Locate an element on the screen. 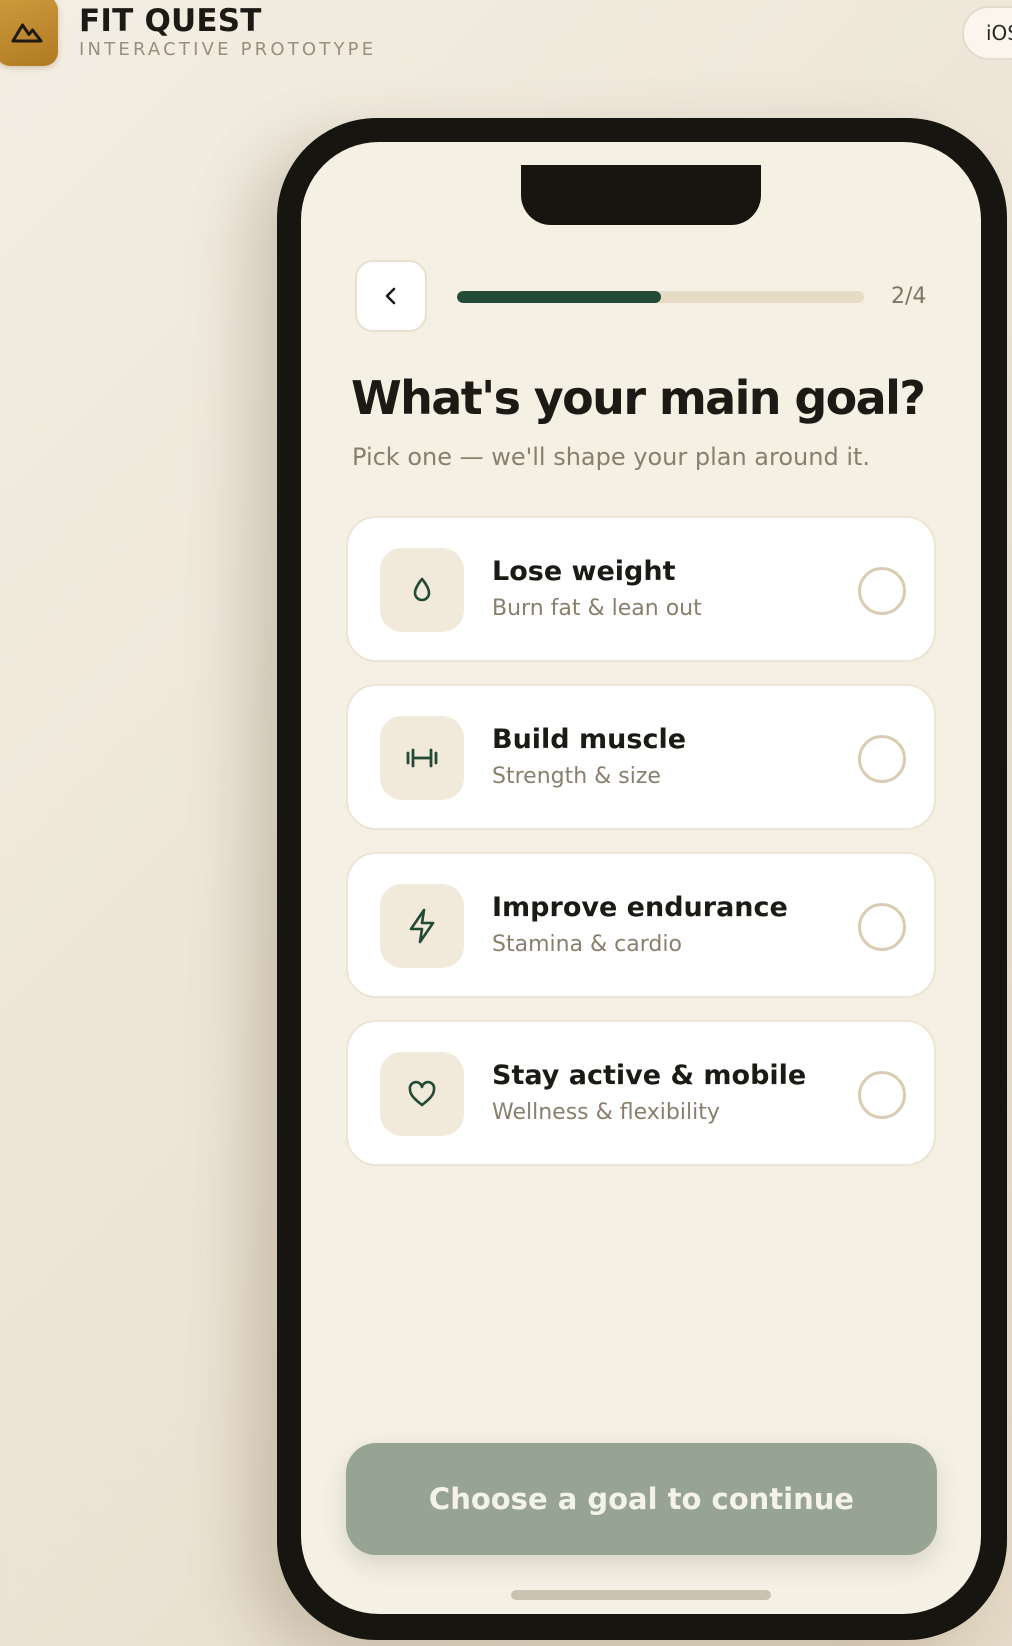 The image size is (1012, 1646). mountain-icon is located at coordinates (27, 33).